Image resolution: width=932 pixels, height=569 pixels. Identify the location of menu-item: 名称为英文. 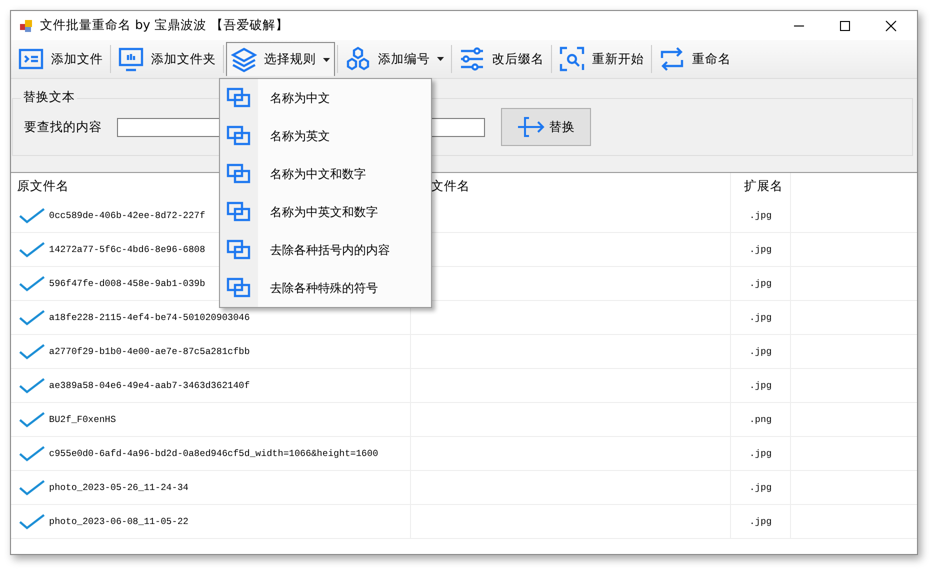
(325, 136).